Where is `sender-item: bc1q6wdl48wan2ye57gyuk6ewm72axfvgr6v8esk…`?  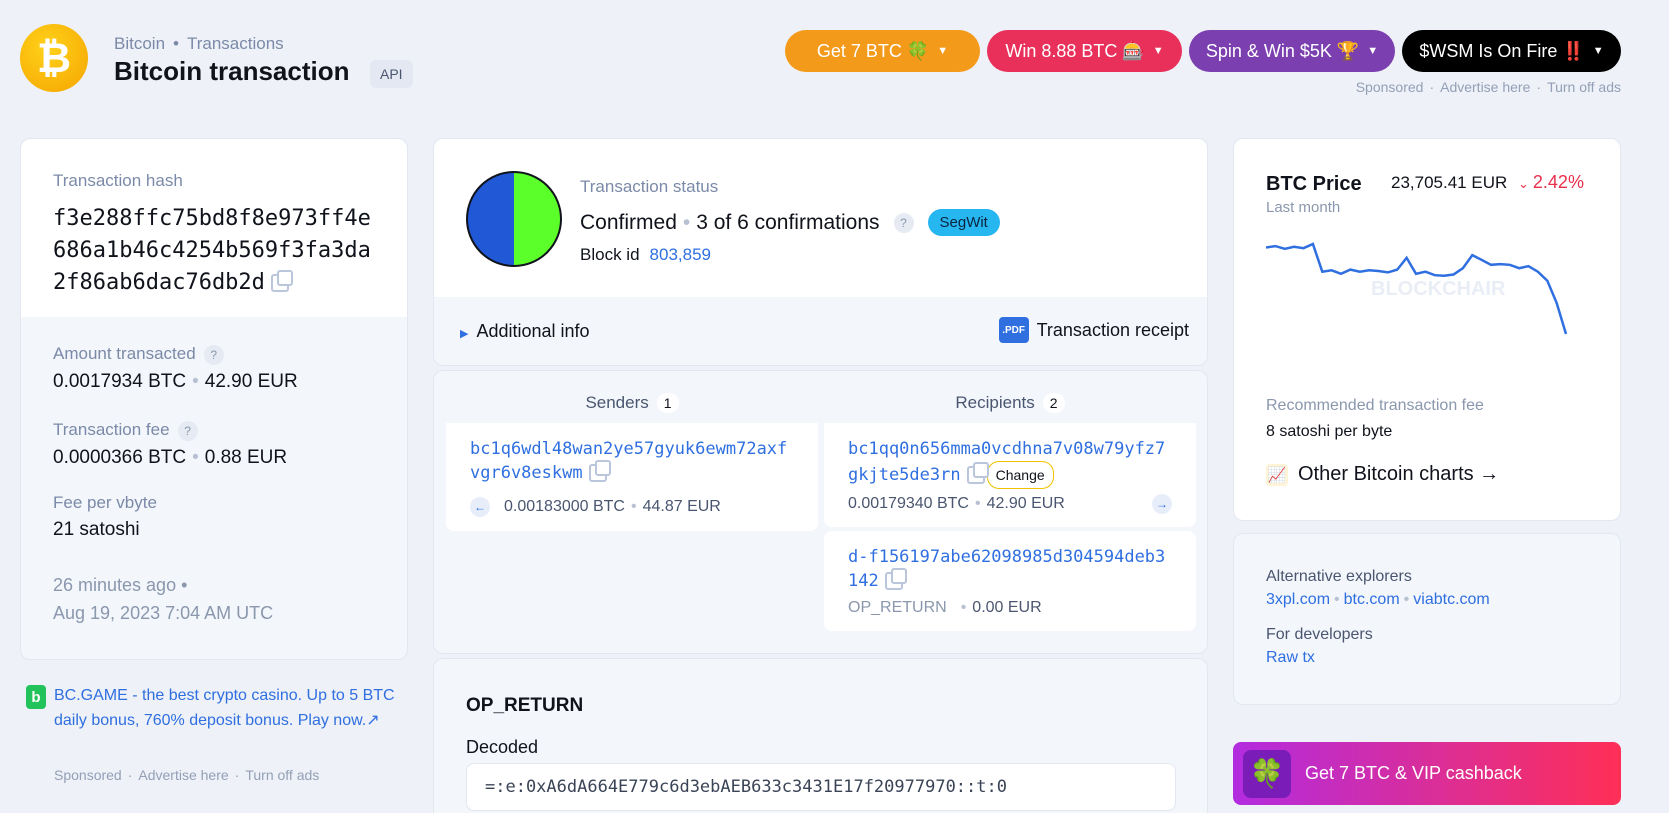
sender-item: bc1q6wdl48wan2ye57gyuk6ewm72axfvgr6v8esk… is located at coordinates (632, 477).